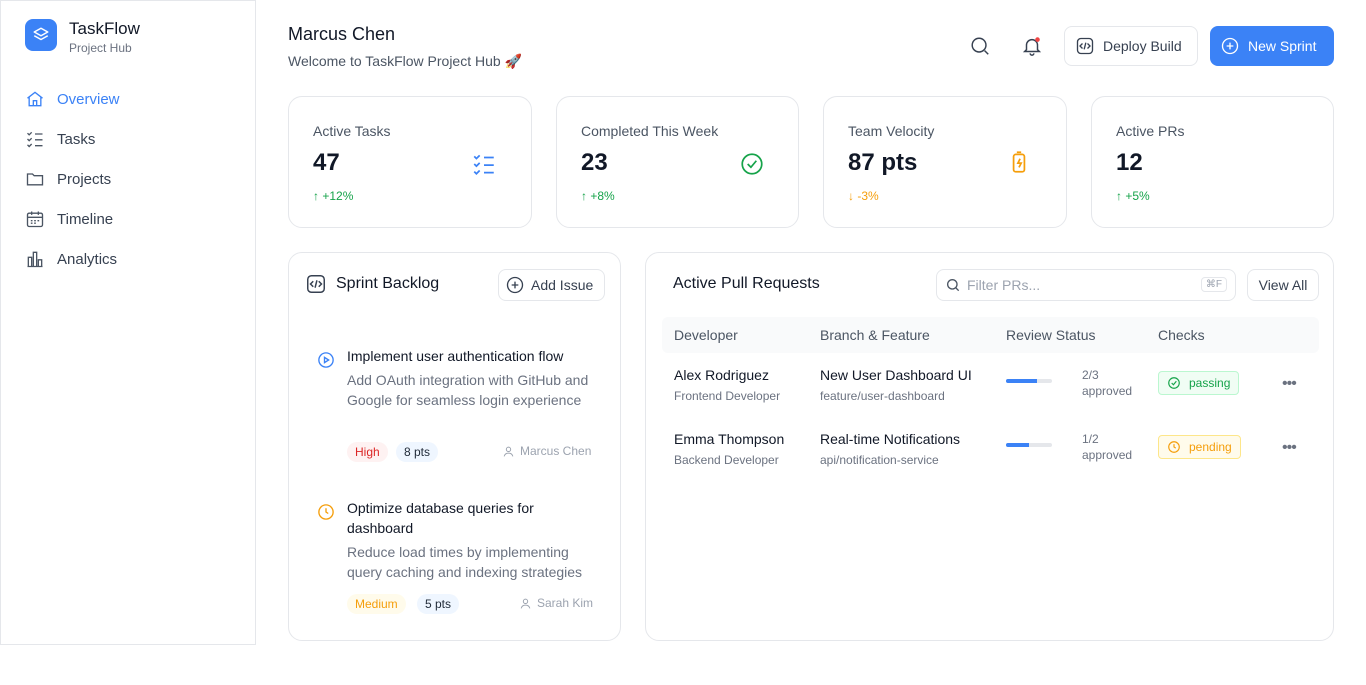  What do you see at coordinates (1210, 383) in the screenshot?
I see `check-status-label: passing` at bounding box center [1210, 383].